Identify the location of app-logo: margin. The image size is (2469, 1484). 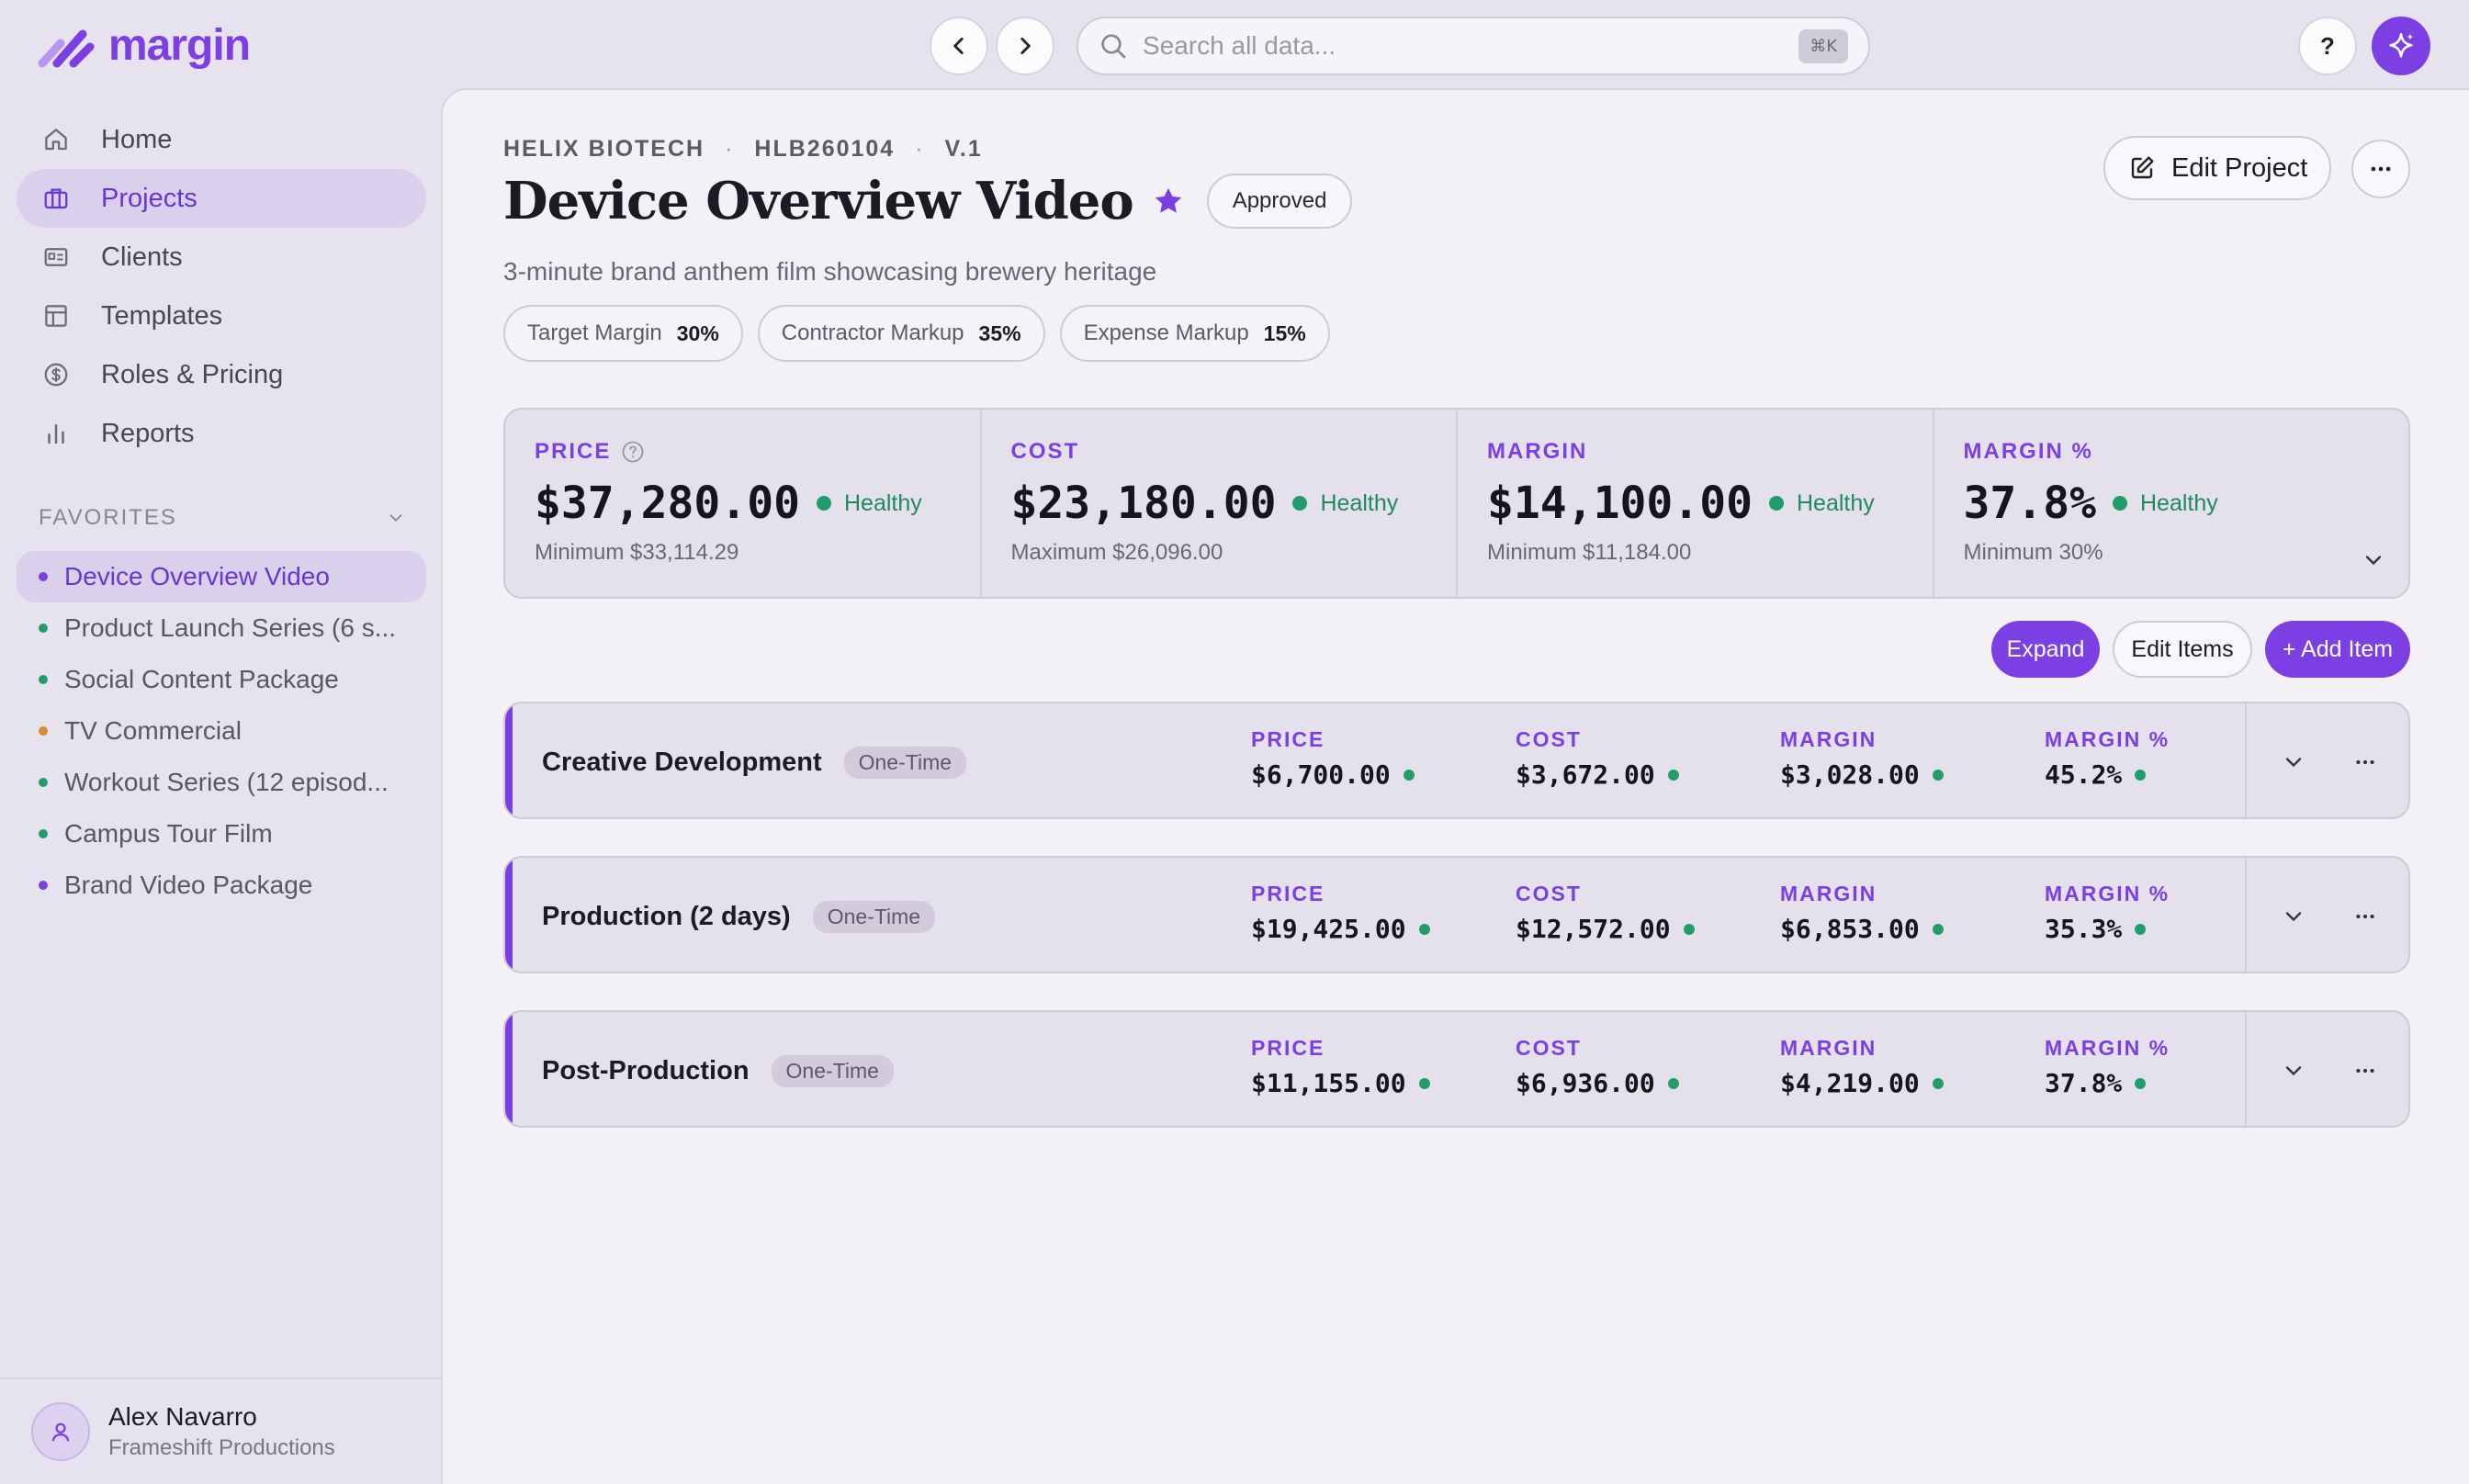
(144, 46).